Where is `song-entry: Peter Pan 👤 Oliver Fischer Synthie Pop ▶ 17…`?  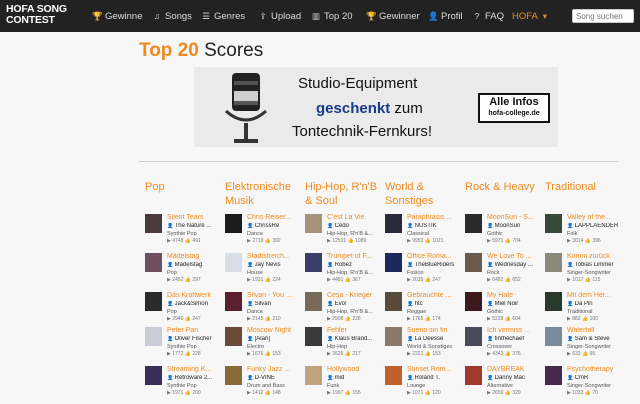
song-entry: Peter Pan 👤 Oliver Fischer Synthie Pop ▶ 17… is located at coordinates (185, 344).